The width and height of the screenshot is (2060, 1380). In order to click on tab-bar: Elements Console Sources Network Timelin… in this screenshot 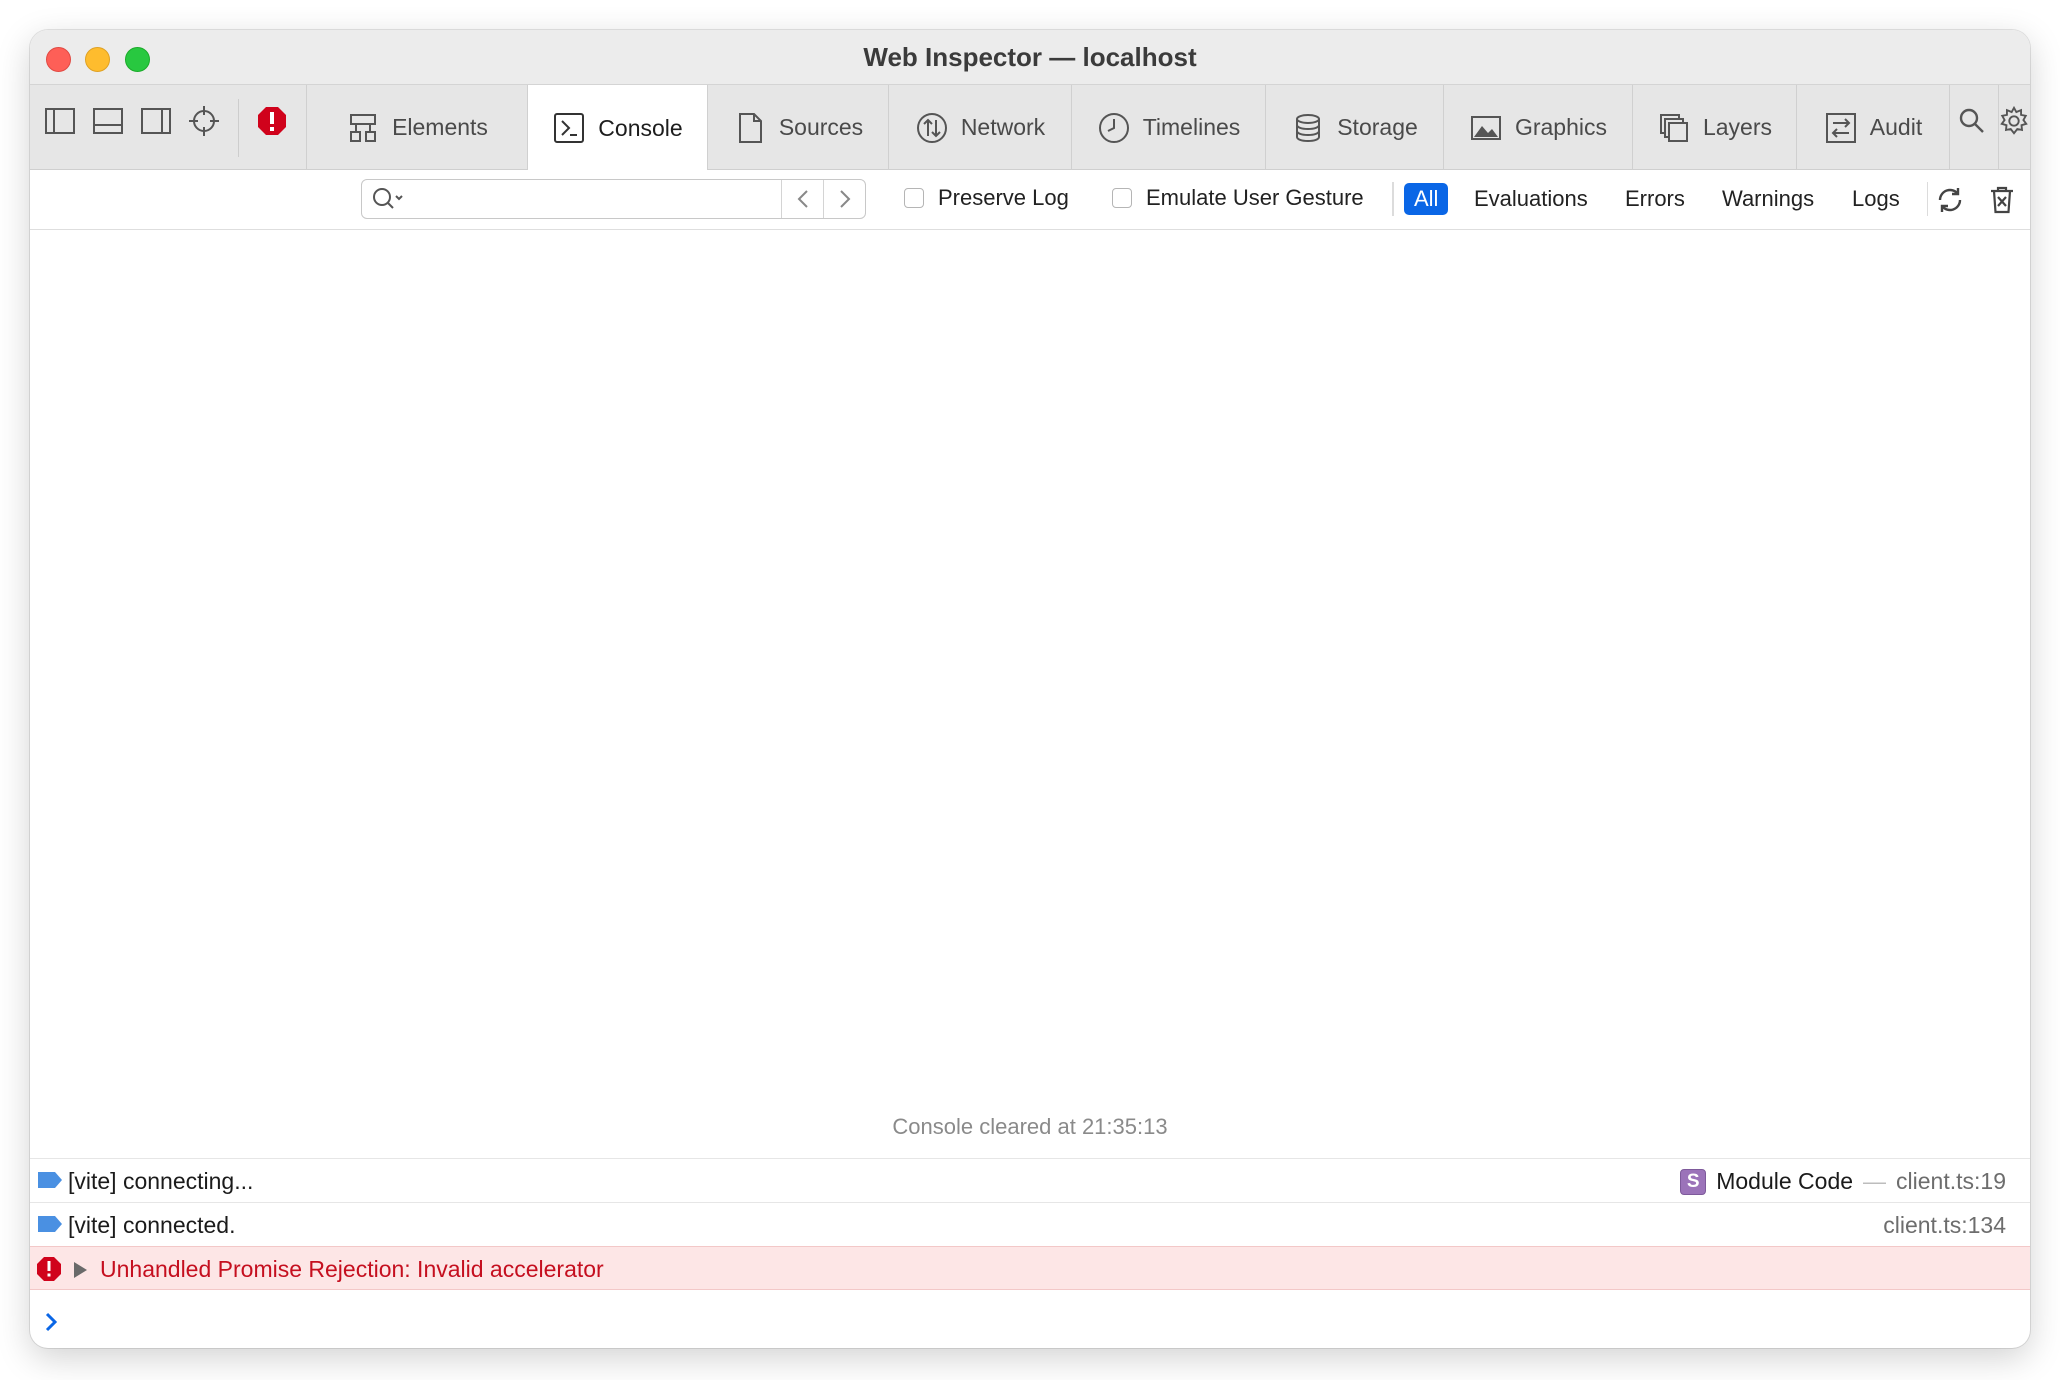, I will do `click(1030, 127)`.